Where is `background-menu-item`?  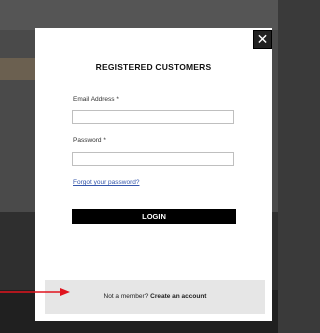
background-menu-item is located at coordinates (20, 69).